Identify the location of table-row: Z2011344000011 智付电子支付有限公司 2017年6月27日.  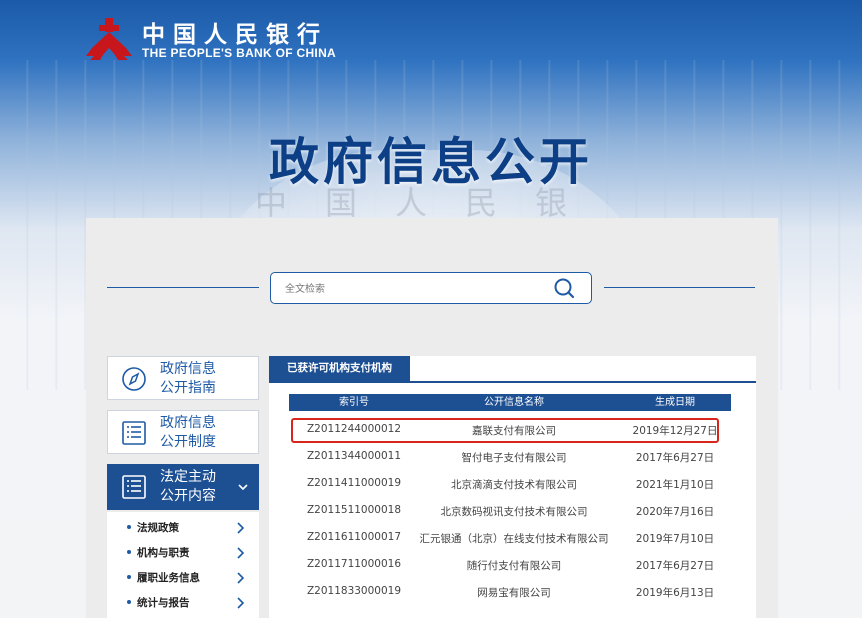
(510, 457).